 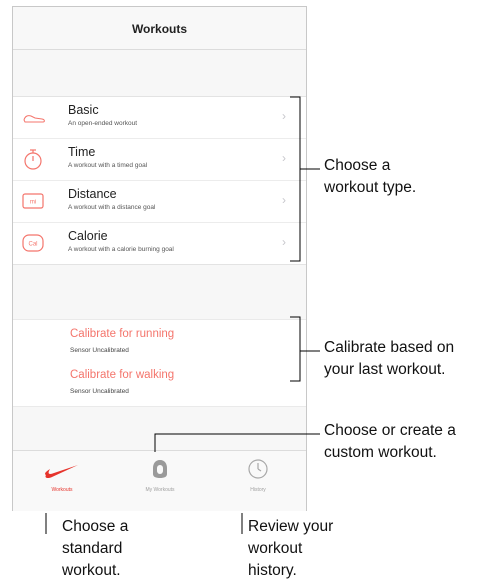 What do you see at coordinates (92, 548) in the screenshot?
I see `callout-line: standard` at bounding box center [92, 548].